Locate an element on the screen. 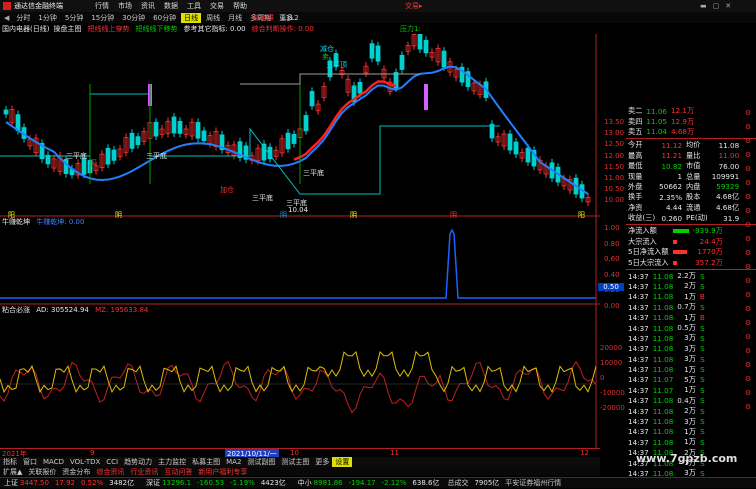  menu-item-6: 帮助 is located at coordinates (240, 6).